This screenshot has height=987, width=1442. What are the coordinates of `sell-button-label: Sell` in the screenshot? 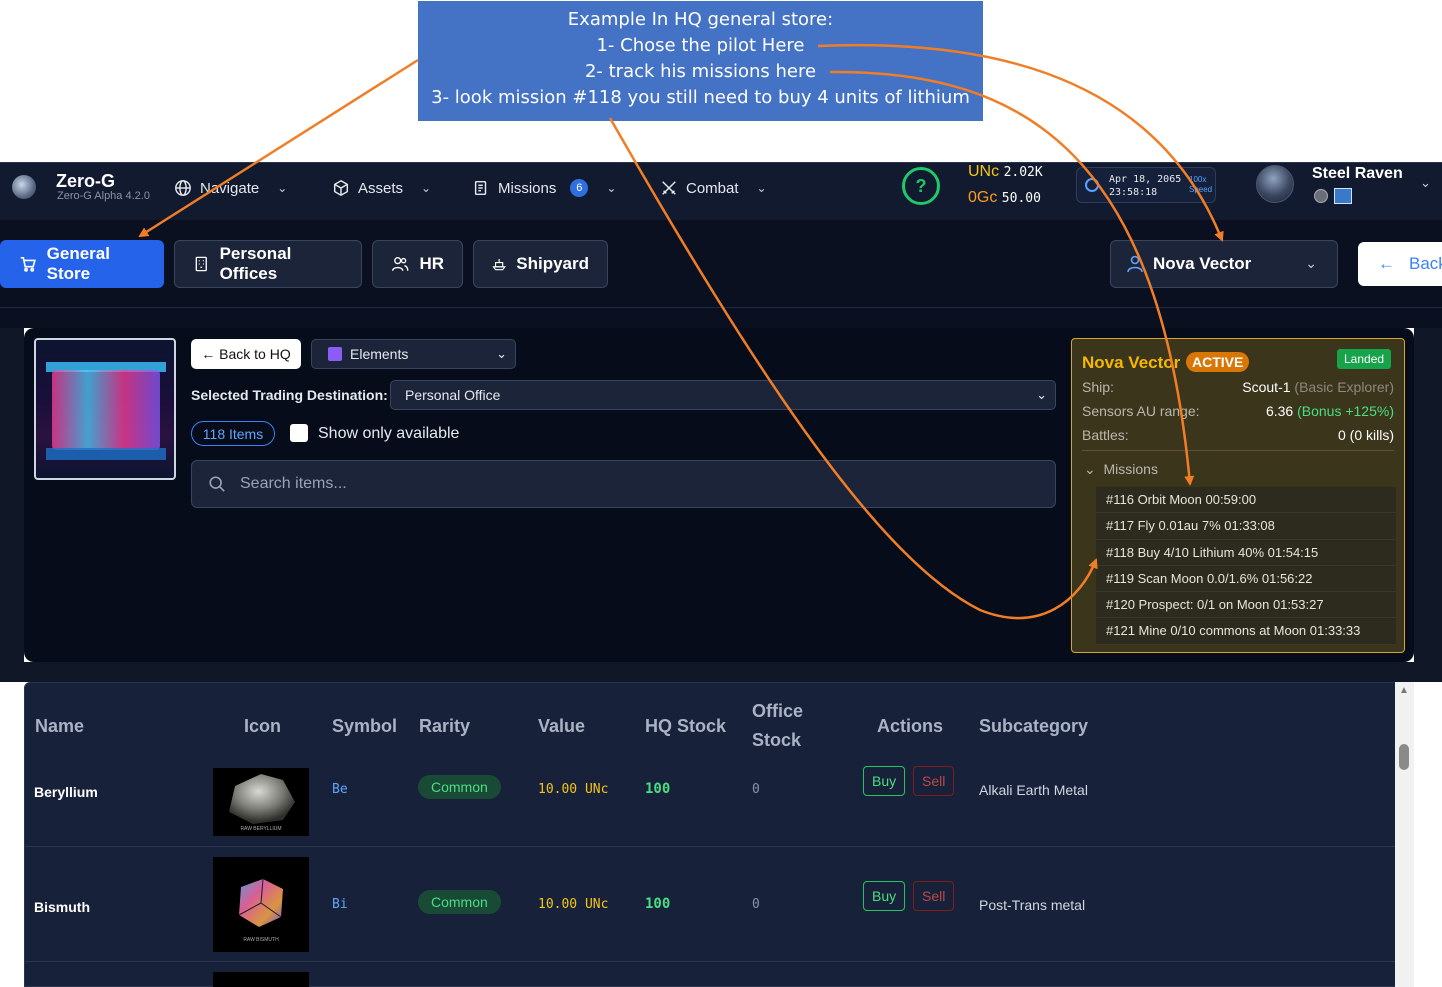 It's located at (934, 896).